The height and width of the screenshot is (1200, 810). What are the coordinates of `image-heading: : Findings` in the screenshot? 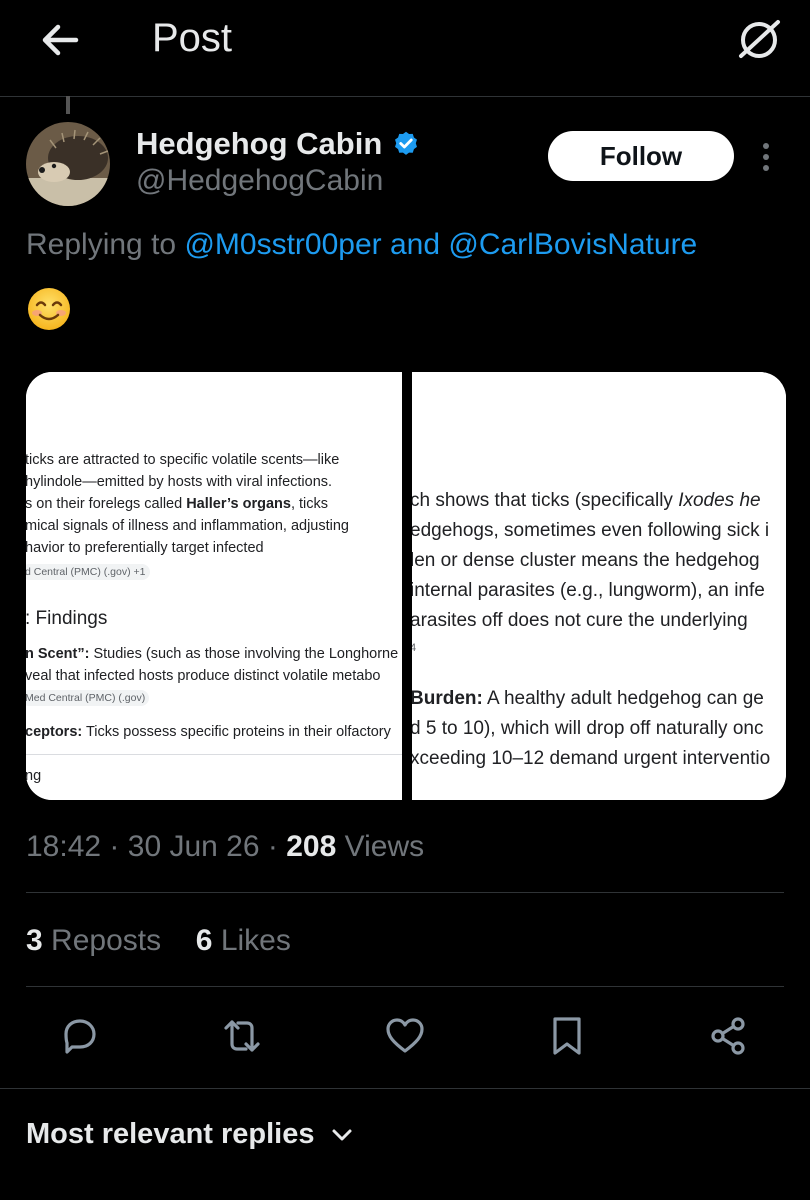 It's located at (67, 618).